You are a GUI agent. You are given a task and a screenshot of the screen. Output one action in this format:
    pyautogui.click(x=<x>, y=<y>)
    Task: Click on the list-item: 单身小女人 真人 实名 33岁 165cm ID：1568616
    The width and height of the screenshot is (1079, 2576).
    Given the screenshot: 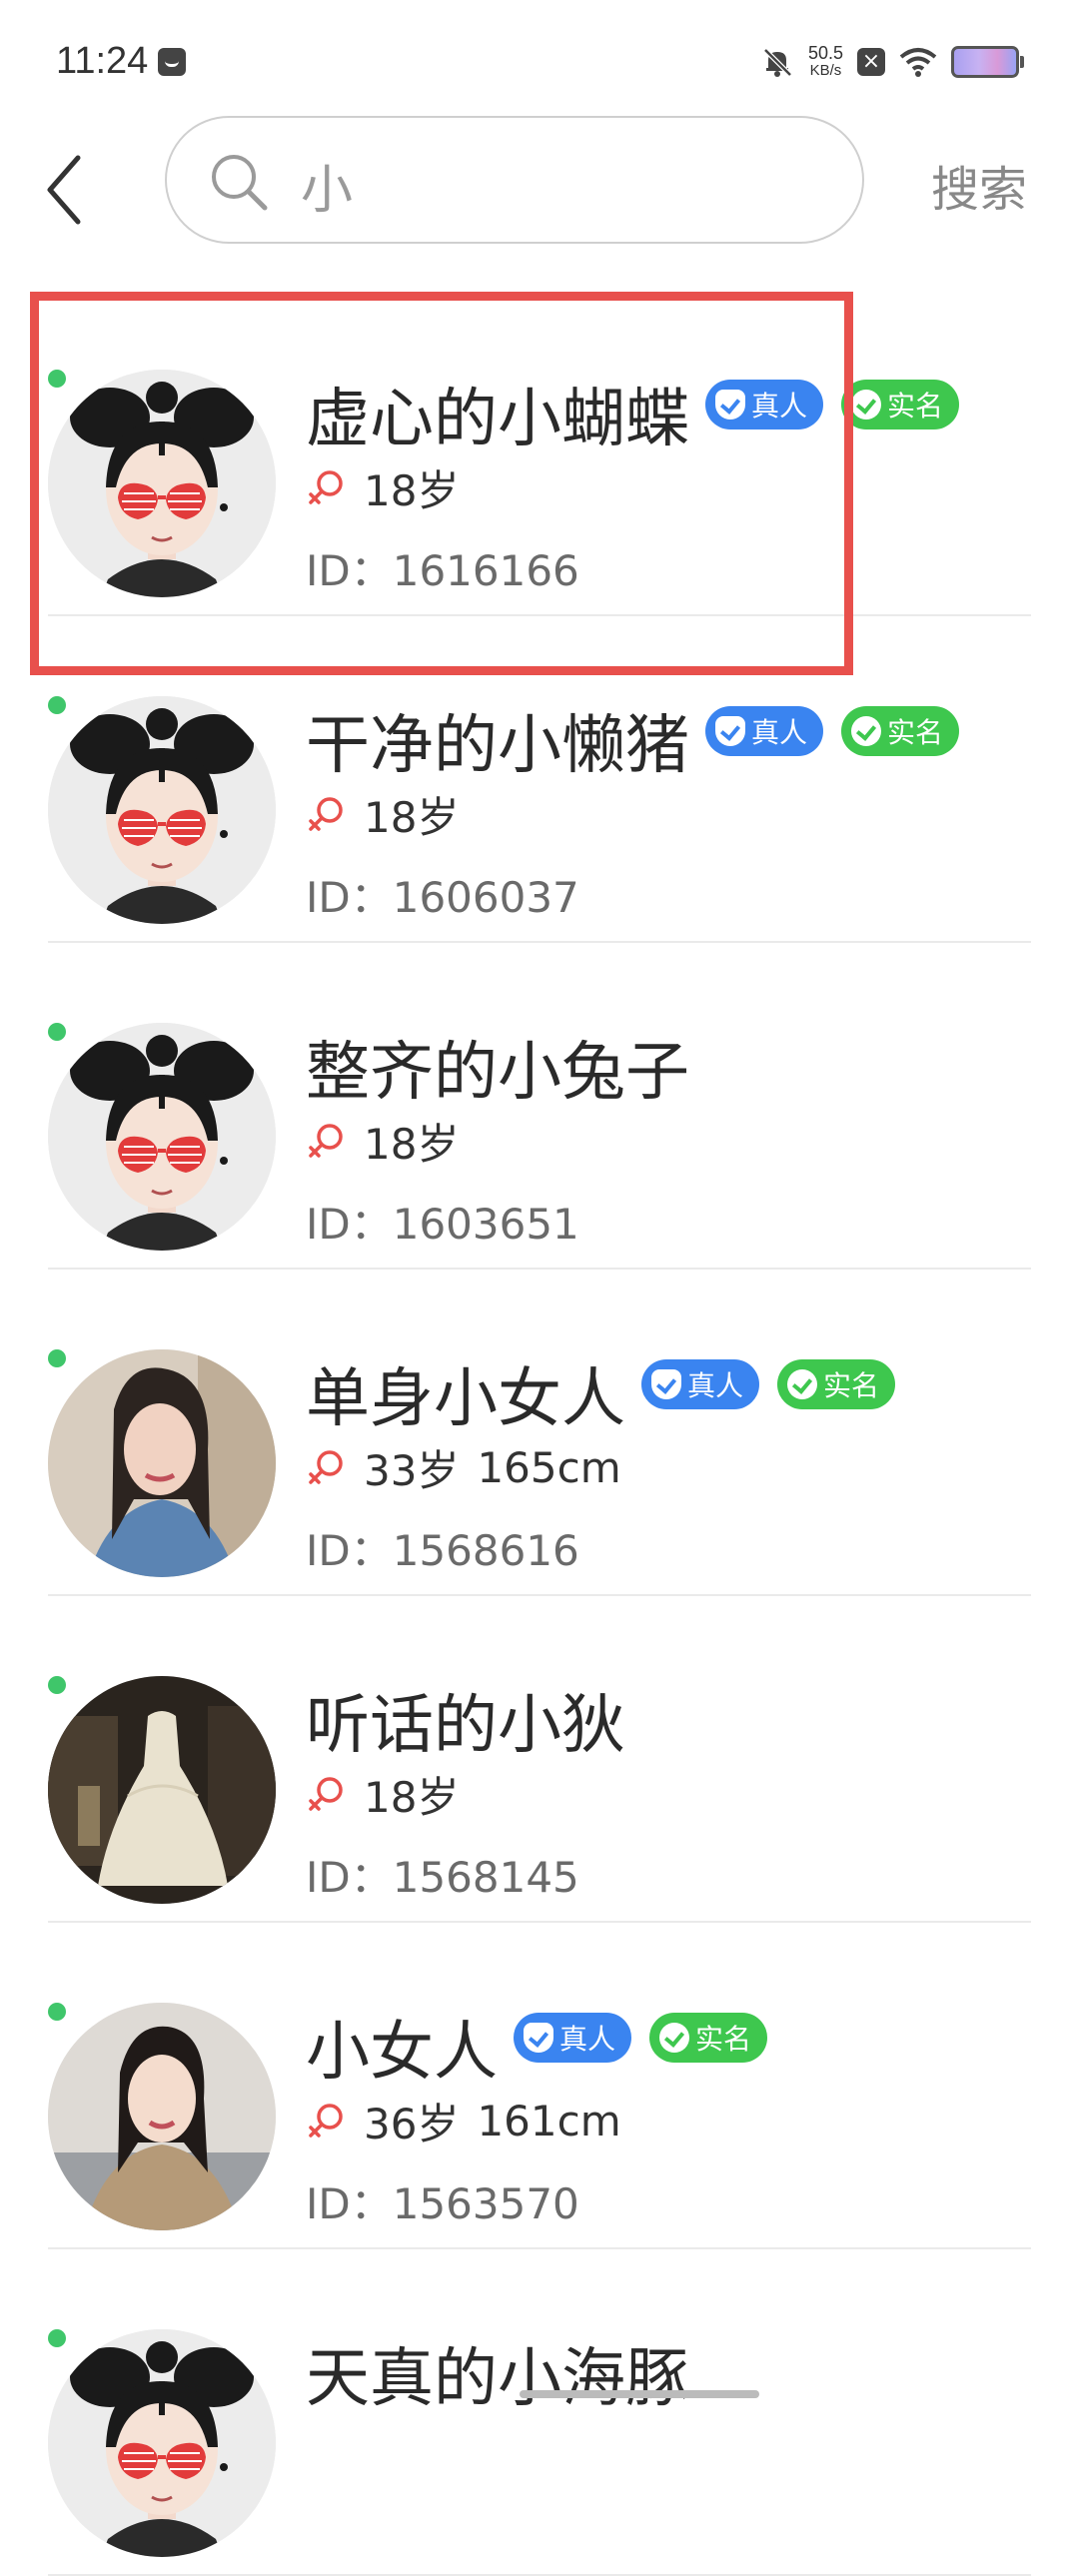 What is the action you would take?
    pyautogui.click(x=539, y=1433)
    